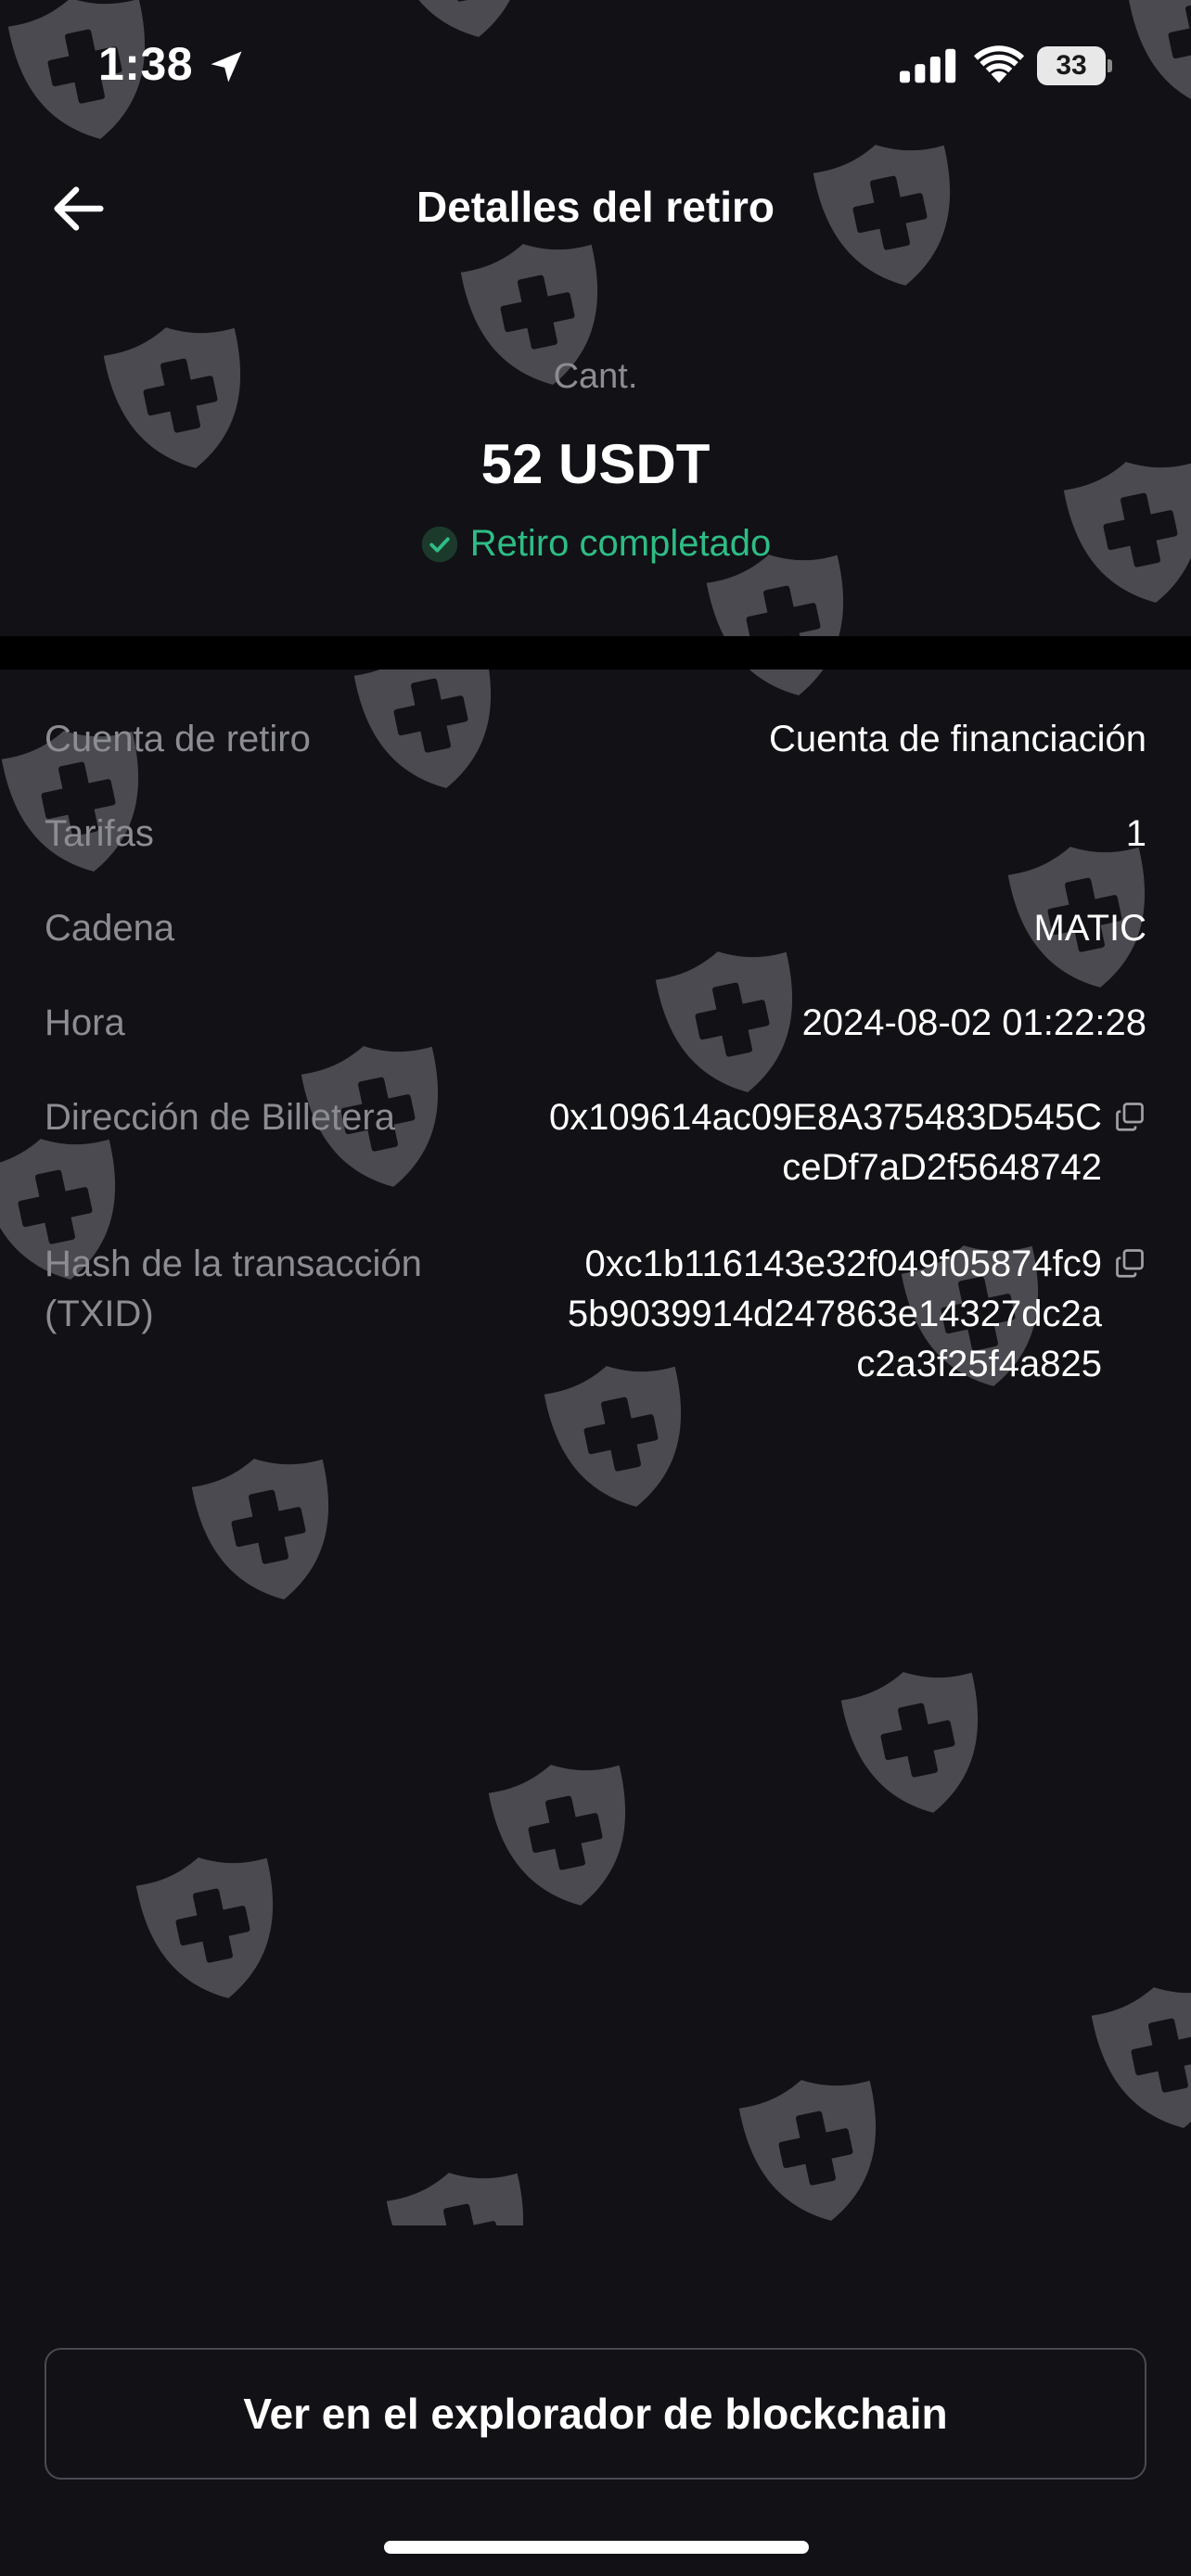 The height and width of the screenshot is (2576, 1191). What do you see at coordinates (146, 64) in the screenshot?
I see `status-time: 1:38` at bounding box center [146, 64].